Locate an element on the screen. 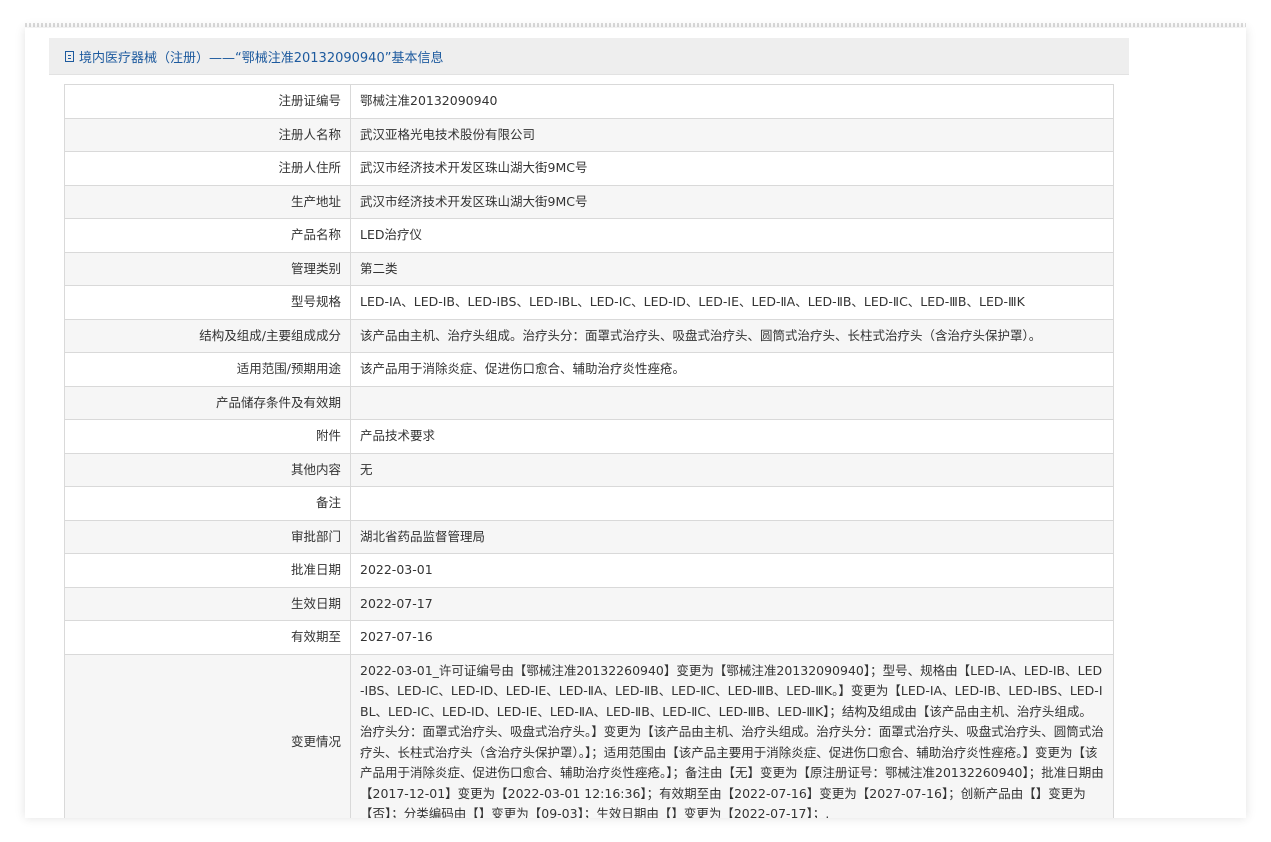 The width and height of the screenshot is (1271, 842). row-label: 注册证编号 is located at coordinates (207, 101).